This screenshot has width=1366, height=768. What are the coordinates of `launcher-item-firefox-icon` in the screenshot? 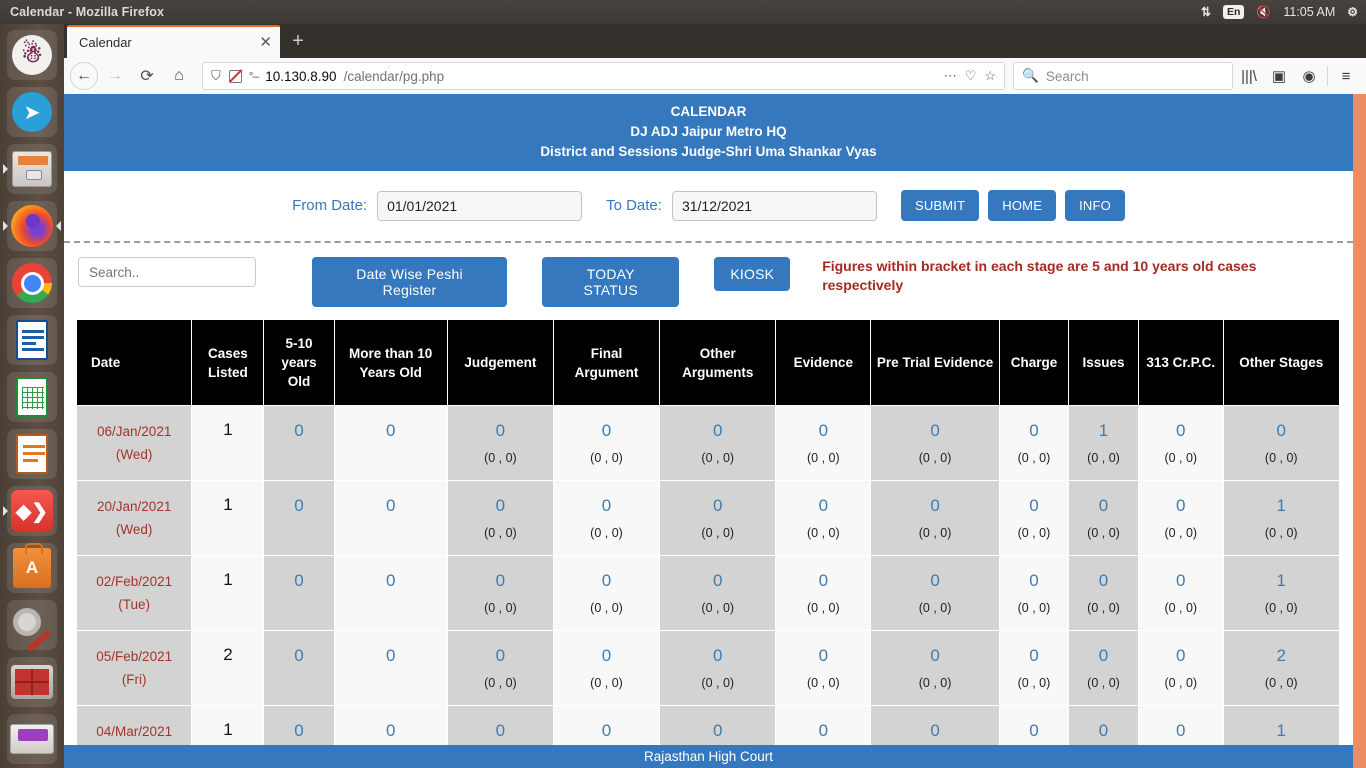 It's located at (32, 226).